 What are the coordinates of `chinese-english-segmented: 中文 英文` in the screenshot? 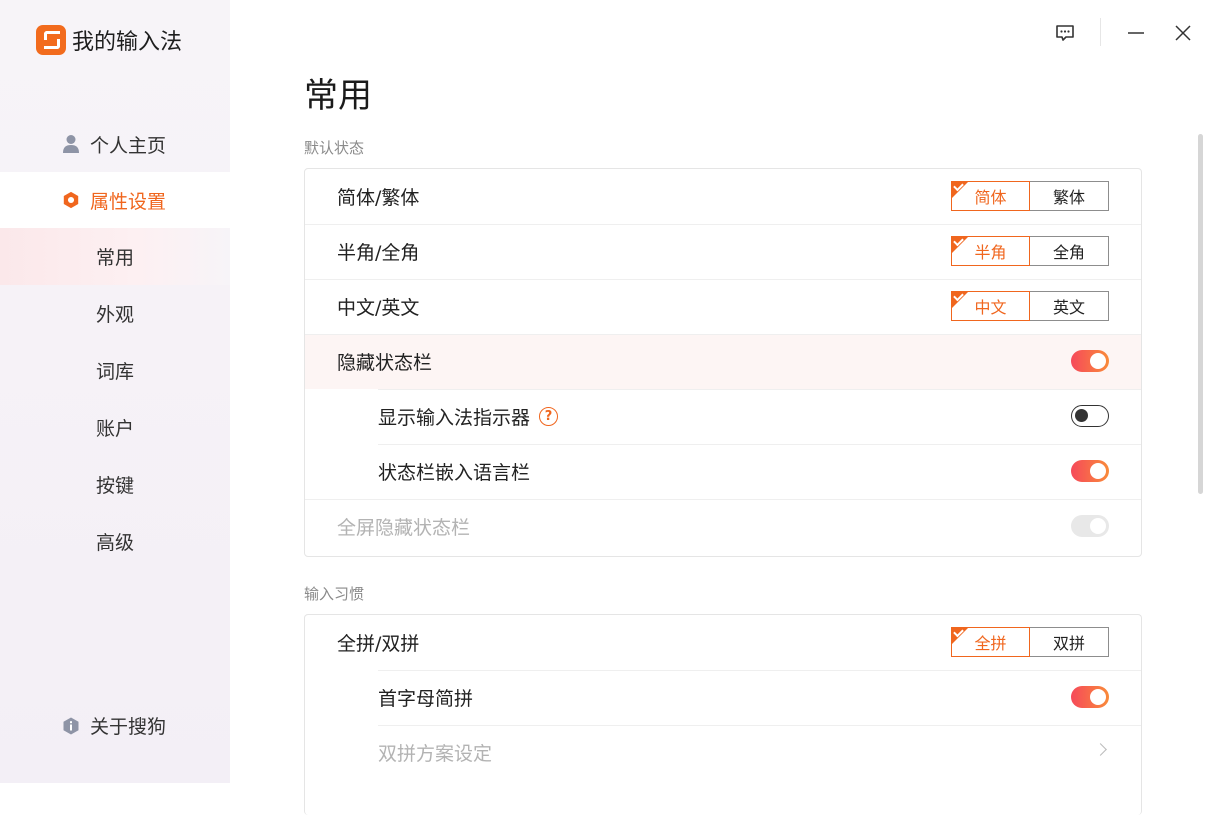 It's located at (1030, 305).